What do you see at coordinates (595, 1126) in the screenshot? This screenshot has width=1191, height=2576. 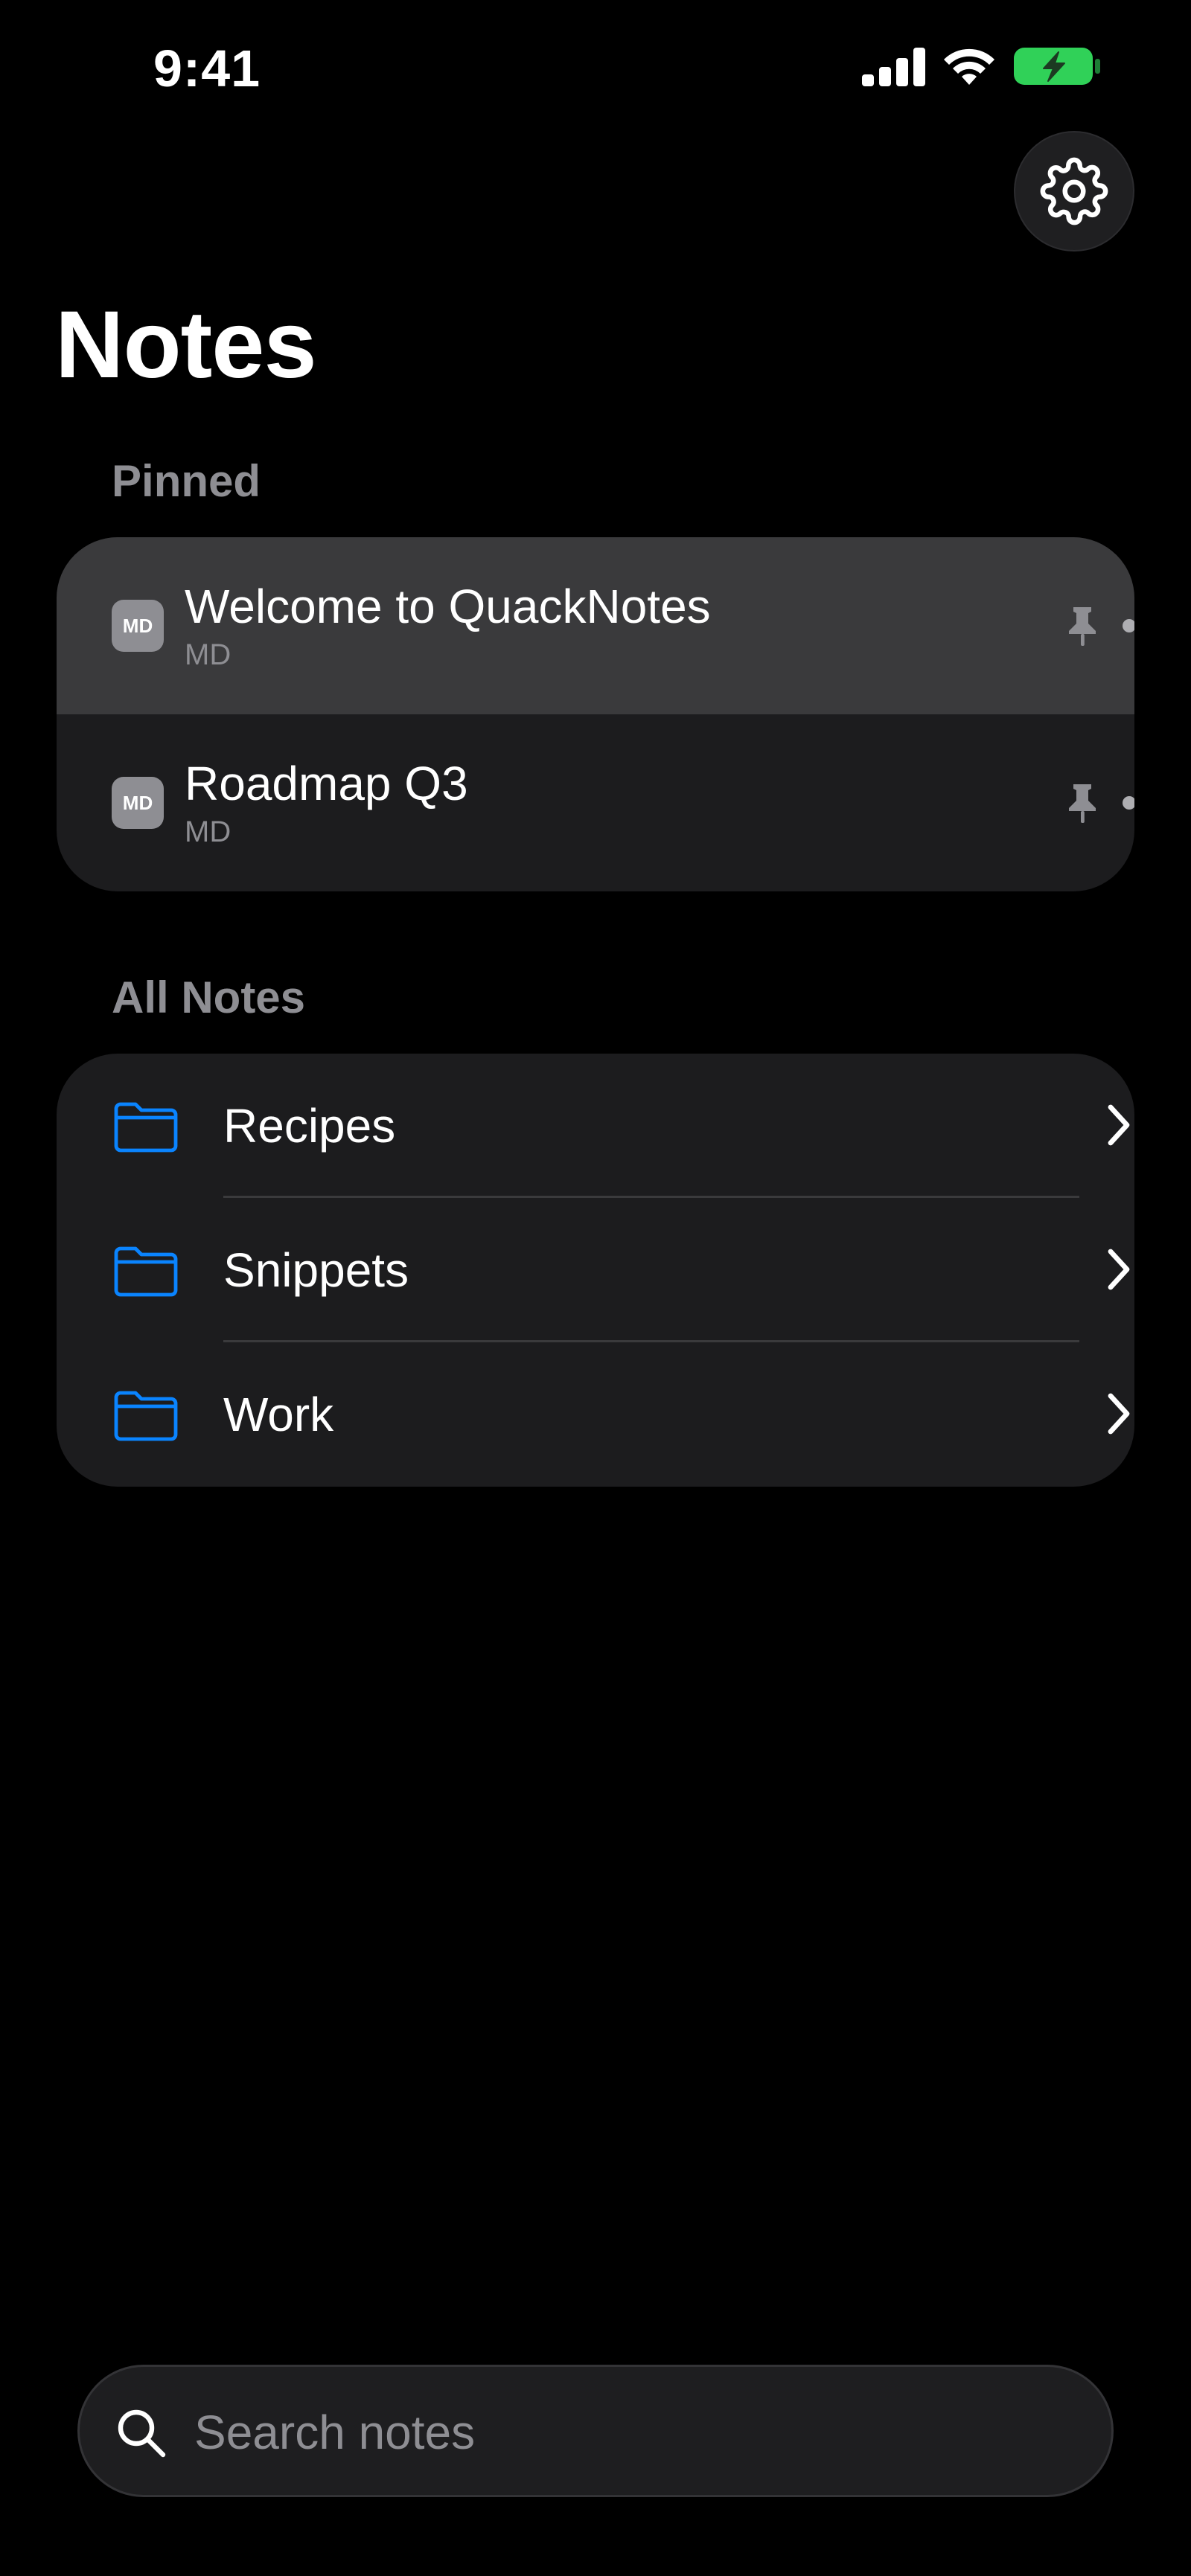 I see `folder-row-recipes: Recipes` at bounding box center [595, 1126].